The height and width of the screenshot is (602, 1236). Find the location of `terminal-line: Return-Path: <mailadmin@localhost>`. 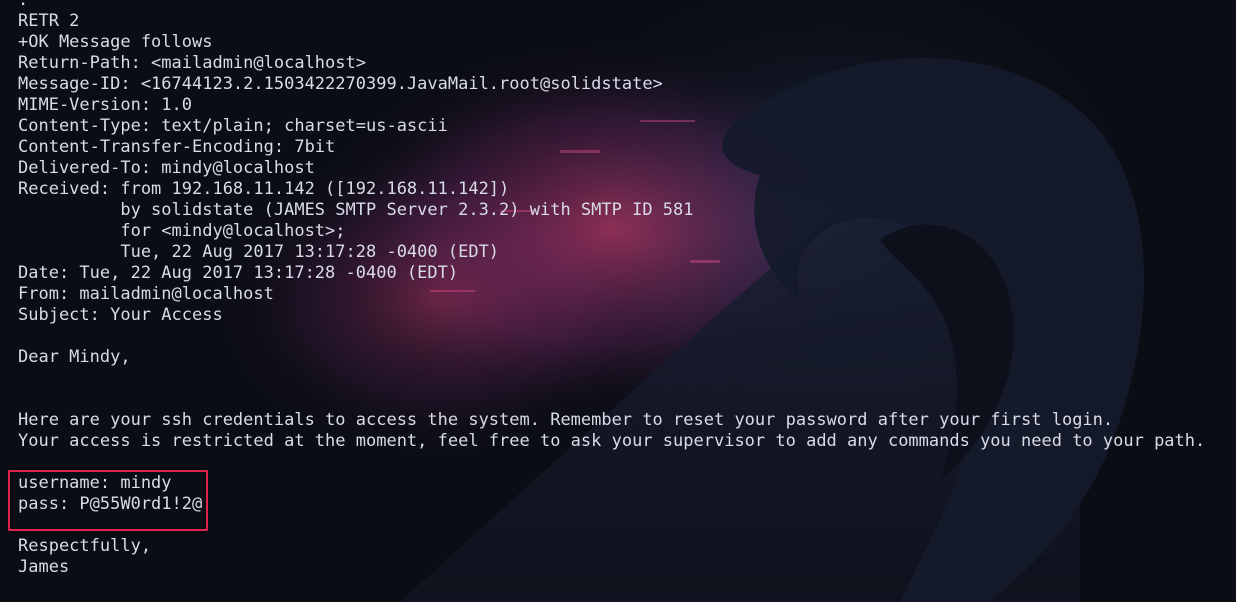

terminal-line: Return-Path: <mailadmin@localhost> is located at coordinates (192, 63).